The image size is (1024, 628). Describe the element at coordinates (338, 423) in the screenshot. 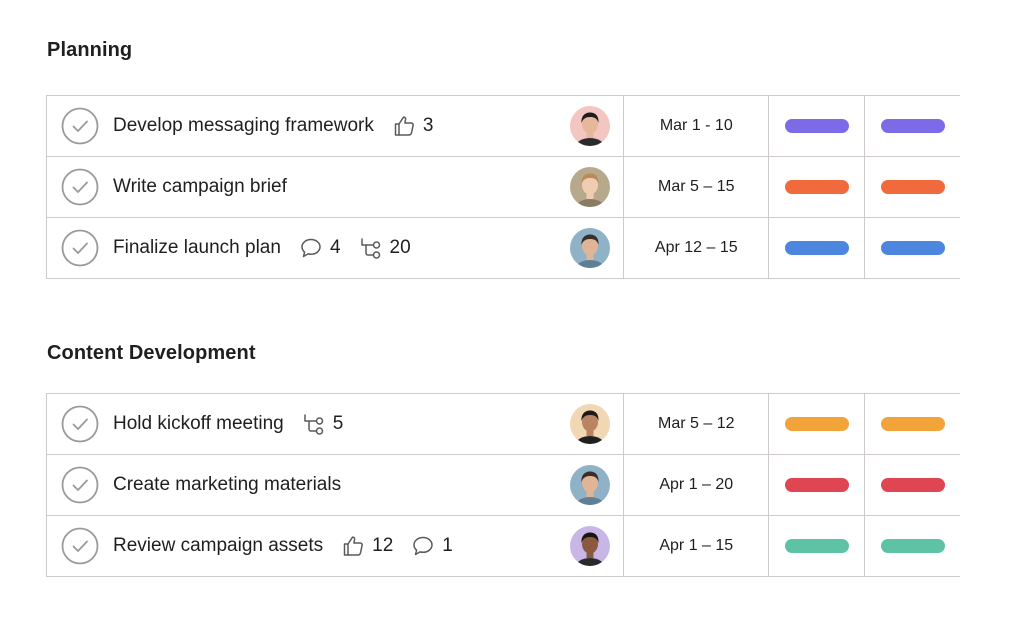

I see `subtasks-count: 5` at that location.